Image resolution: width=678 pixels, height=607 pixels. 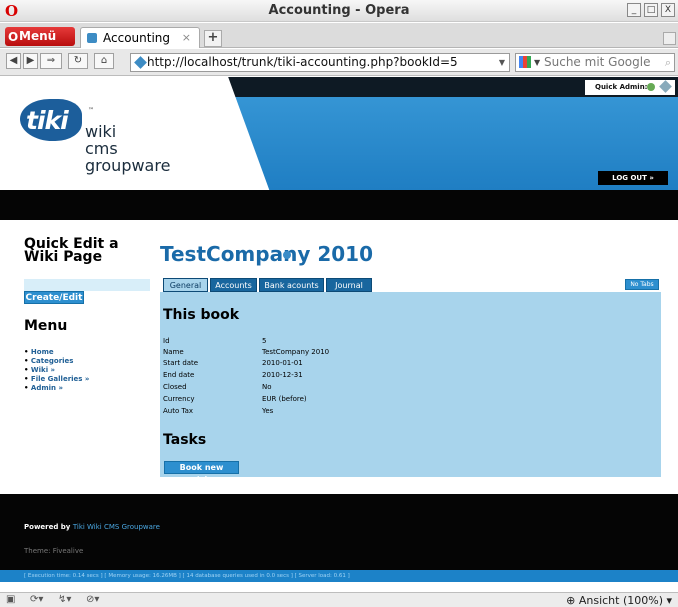 I want to click on tasks-heading: Tasks, so click(x=185, y=440).